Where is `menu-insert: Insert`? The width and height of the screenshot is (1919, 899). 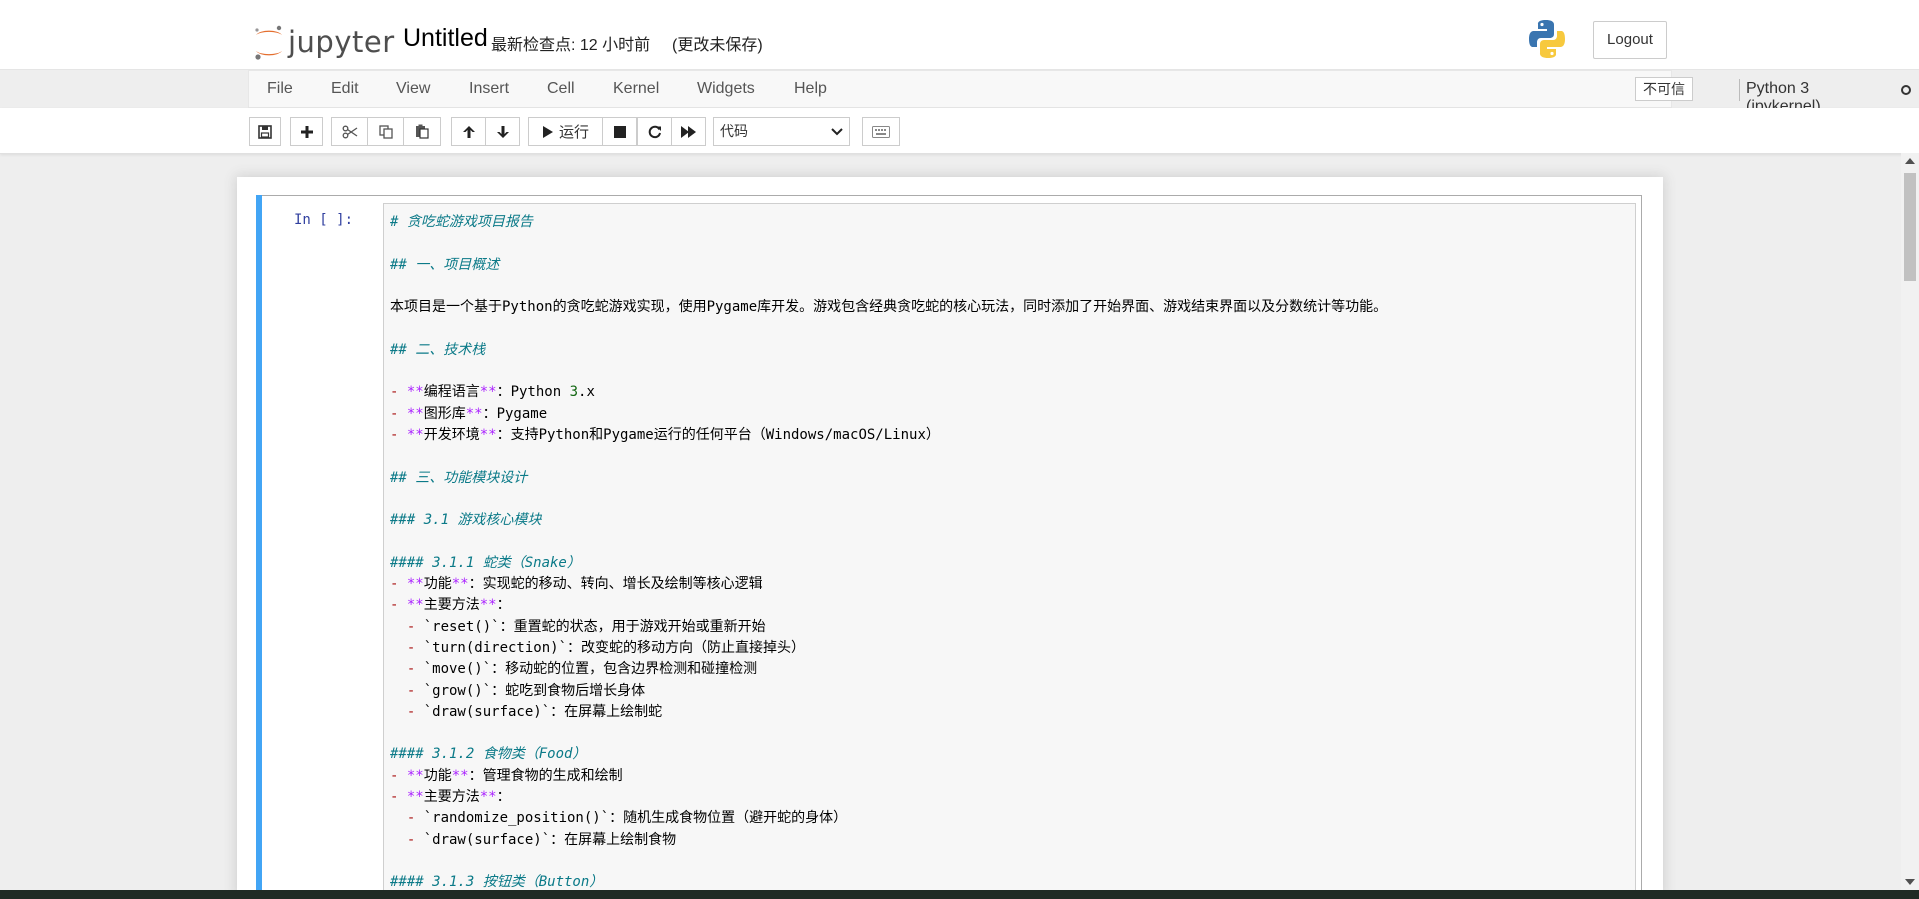
menu-insert: Insert is located at coordinates (489, 89).